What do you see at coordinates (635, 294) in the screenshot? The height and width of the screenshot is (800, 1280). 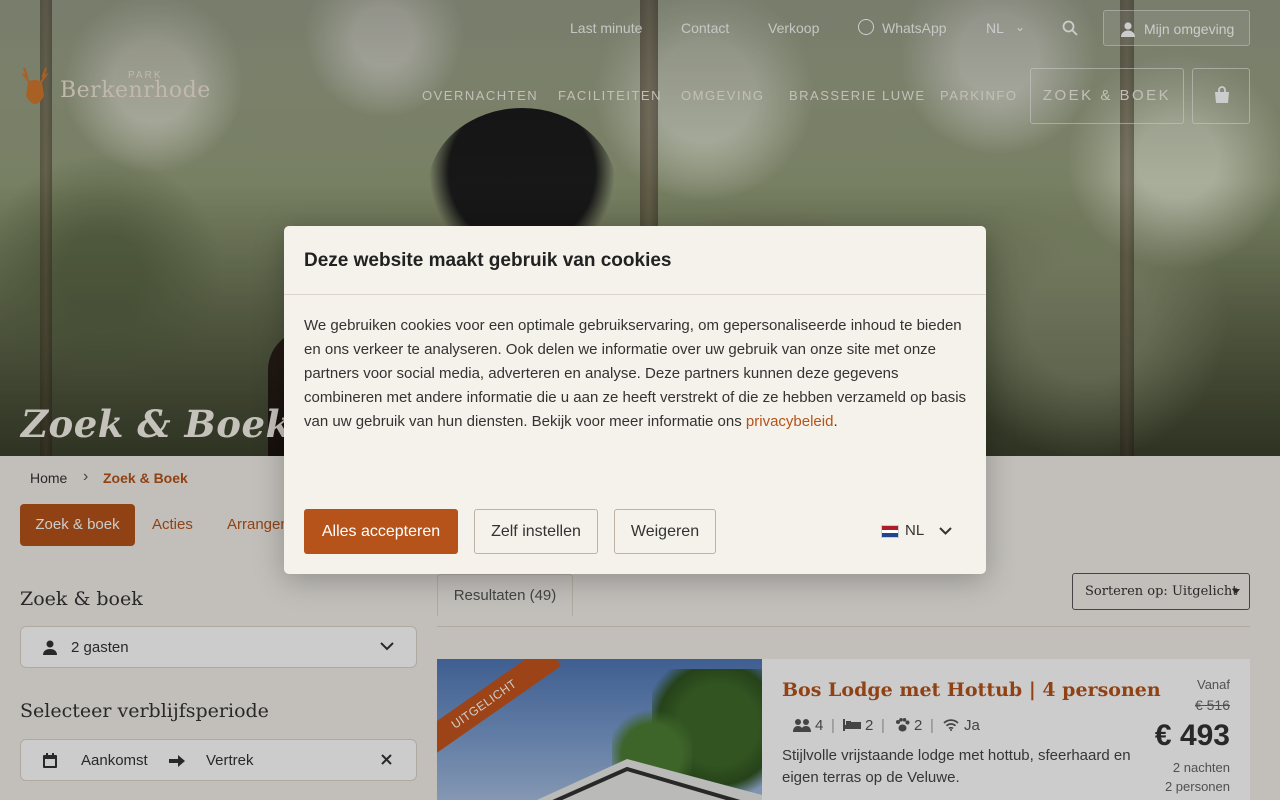 I see `modal-divider` at bounding box center [635, 294].